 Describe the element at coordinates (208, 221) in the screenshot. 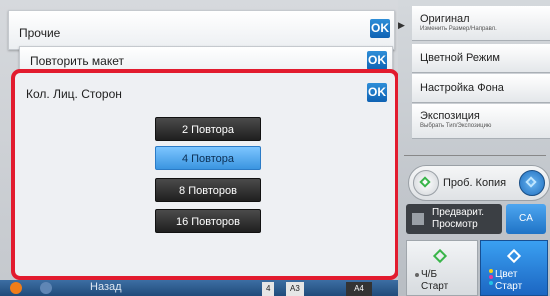

I see `option-16-repeats: 16 Повторов` at that location.